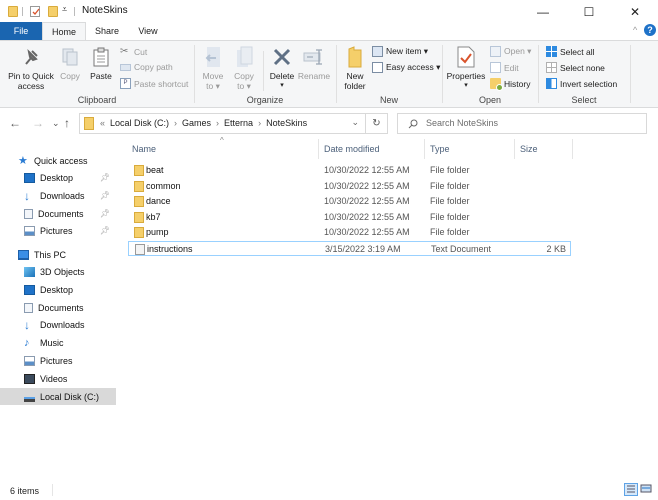 The image size is (658, 500). I want to click on nav-quick-access: ★ Quick access, so click(58, 160).